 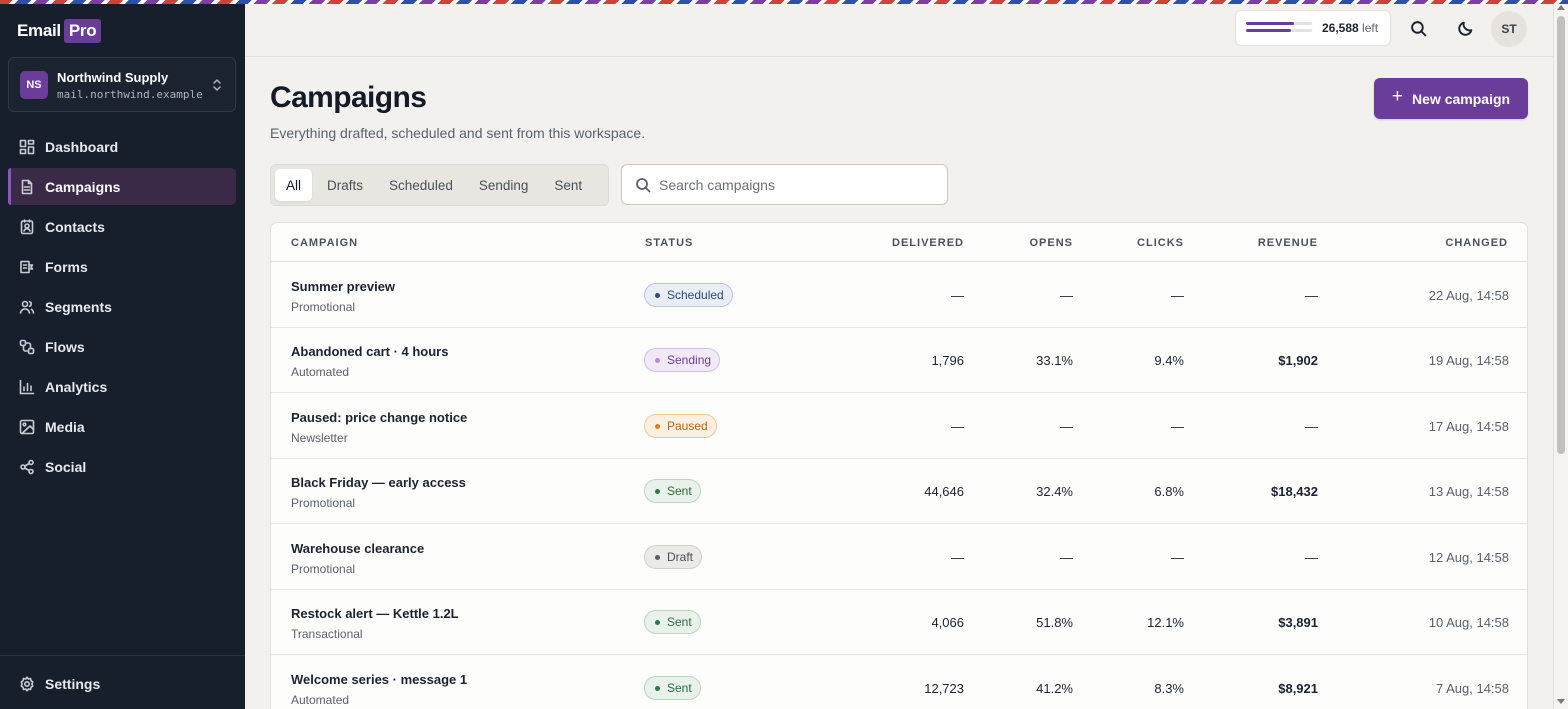 What do you see at coordinates (294, 185) in the screenshot?
I see `tab-all: All` at bounding box center [294, 185].